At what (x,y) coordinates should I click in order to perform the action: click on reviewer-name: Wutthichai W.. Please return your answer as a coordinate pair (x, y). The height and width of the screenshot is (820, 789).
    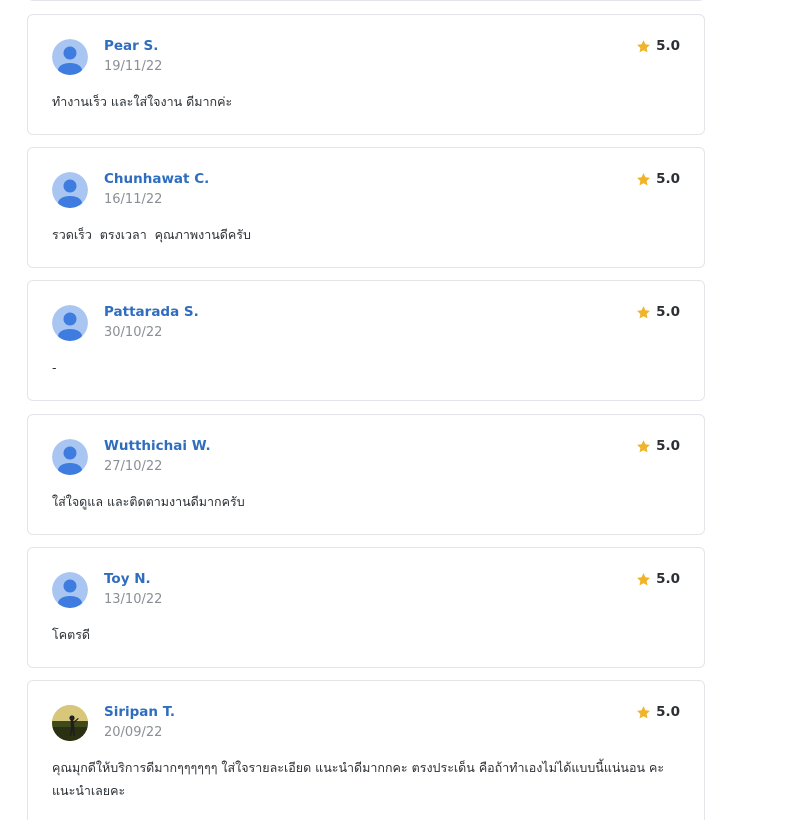
    Looking at the image, I should click on (157, 446).